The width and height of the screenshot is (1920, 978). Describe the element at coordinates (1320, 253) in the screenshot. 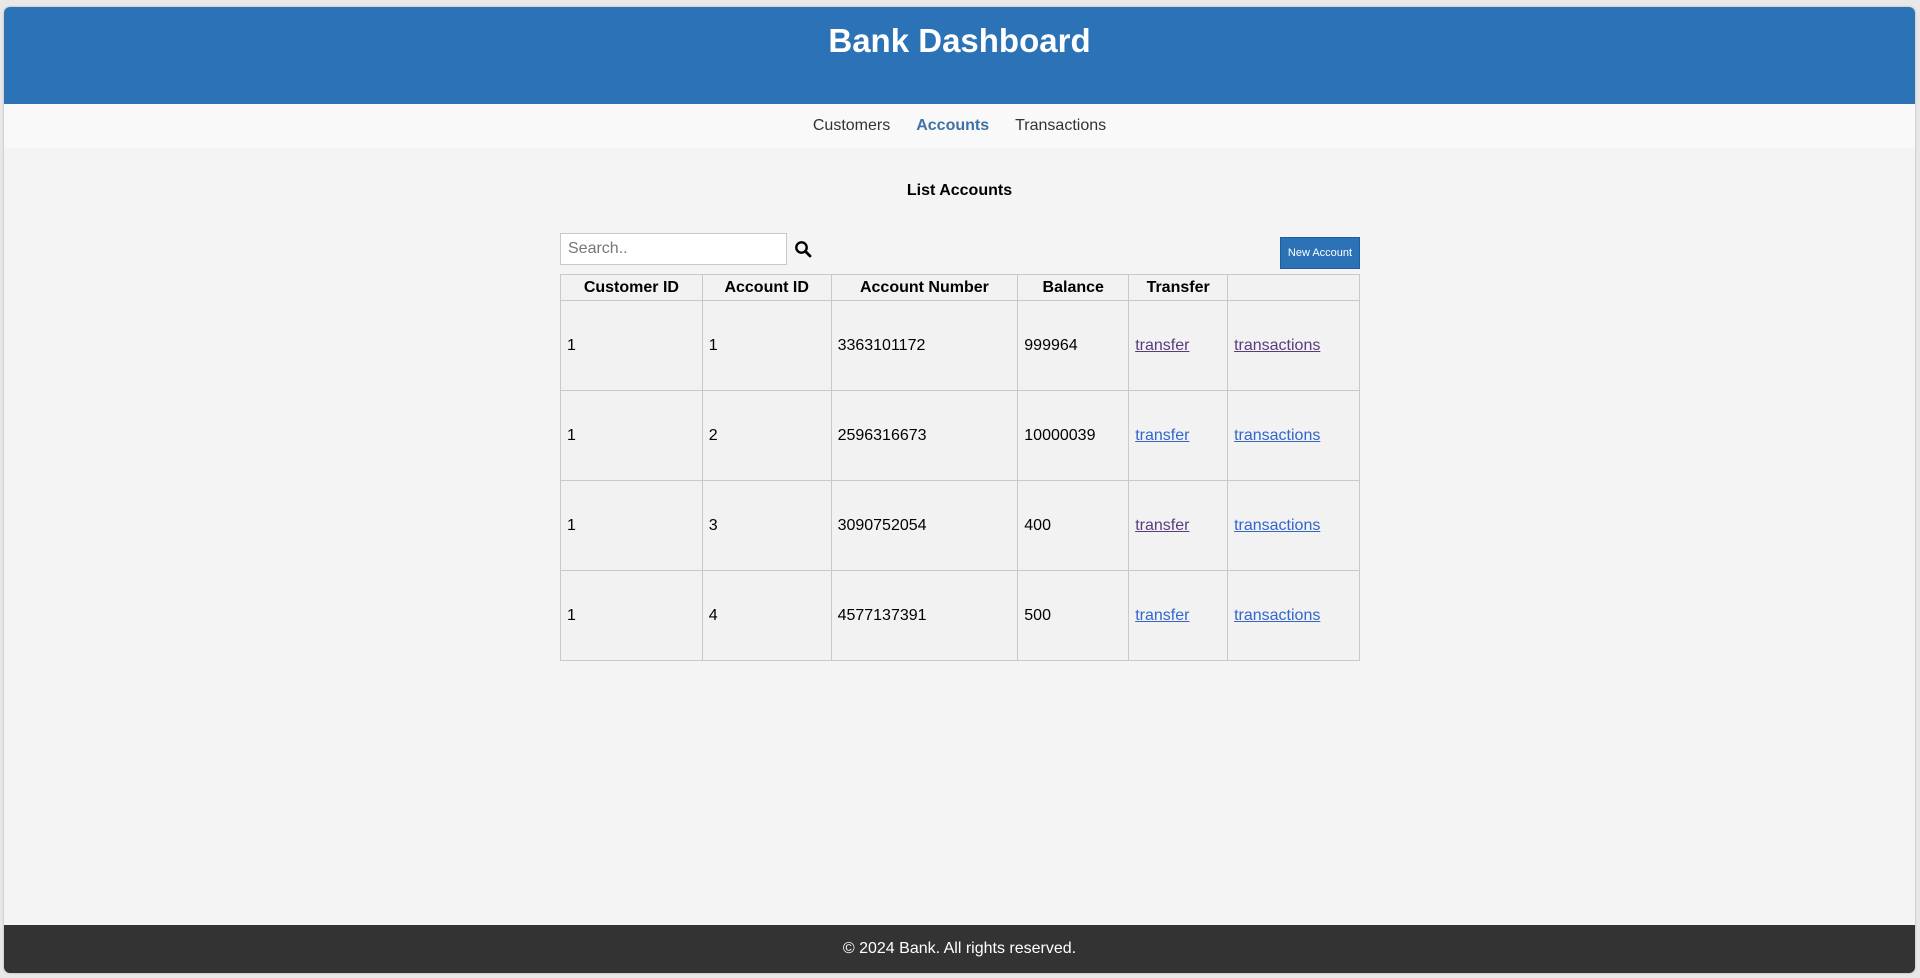

I see `new-account-button: New Account` at that location.